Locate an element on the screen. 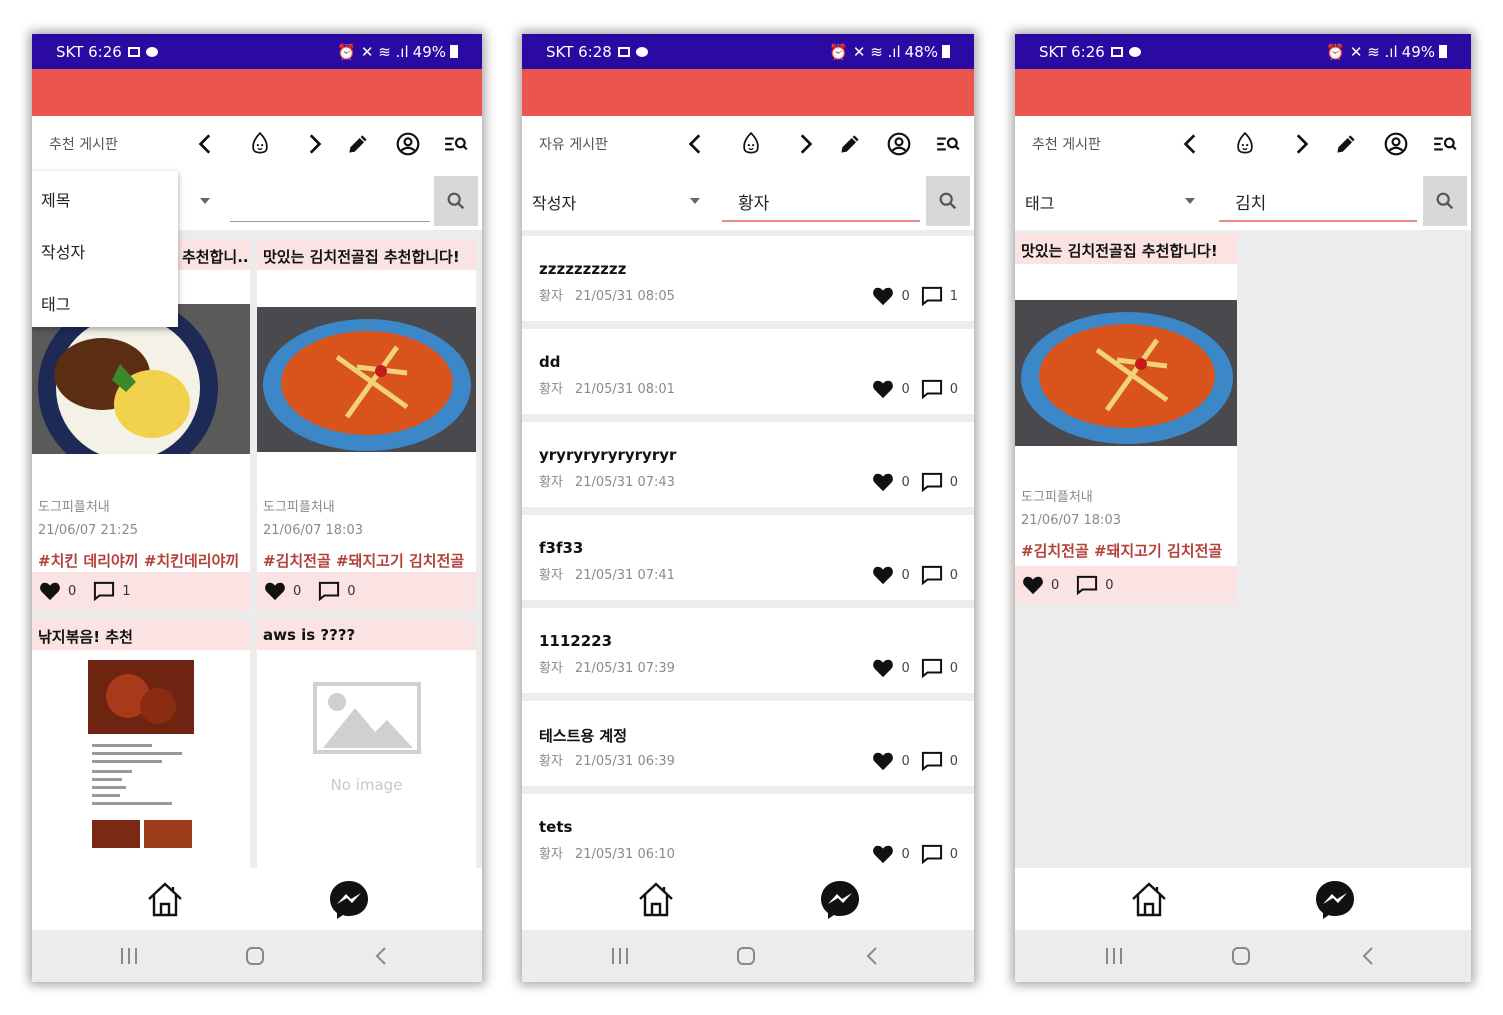 The height and width of the screenshot is (1015, 1503). post-row: zzzzzzzzzz 황자 21/05/31 08:05 0 1 is located at coordinates (748, 278).